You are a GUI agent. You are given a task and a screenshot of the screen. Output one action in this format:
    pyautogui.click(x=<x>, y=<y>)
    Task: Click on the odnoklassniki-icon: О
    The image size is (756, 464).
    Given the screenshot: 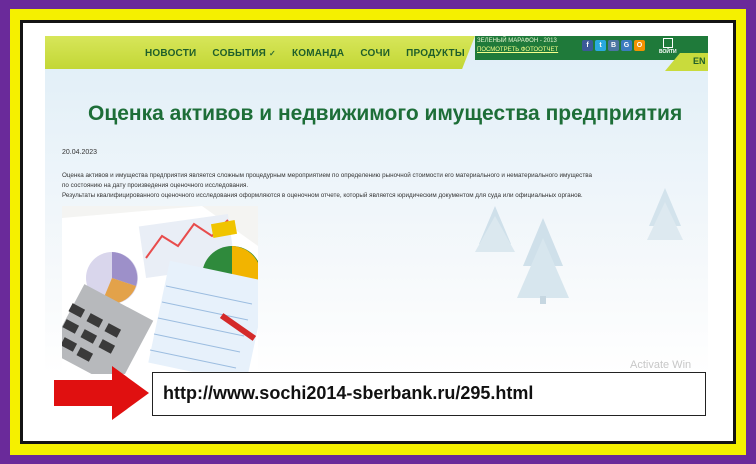 What is the action you would take?
    pyautogui.click(x=639, y=45)
    